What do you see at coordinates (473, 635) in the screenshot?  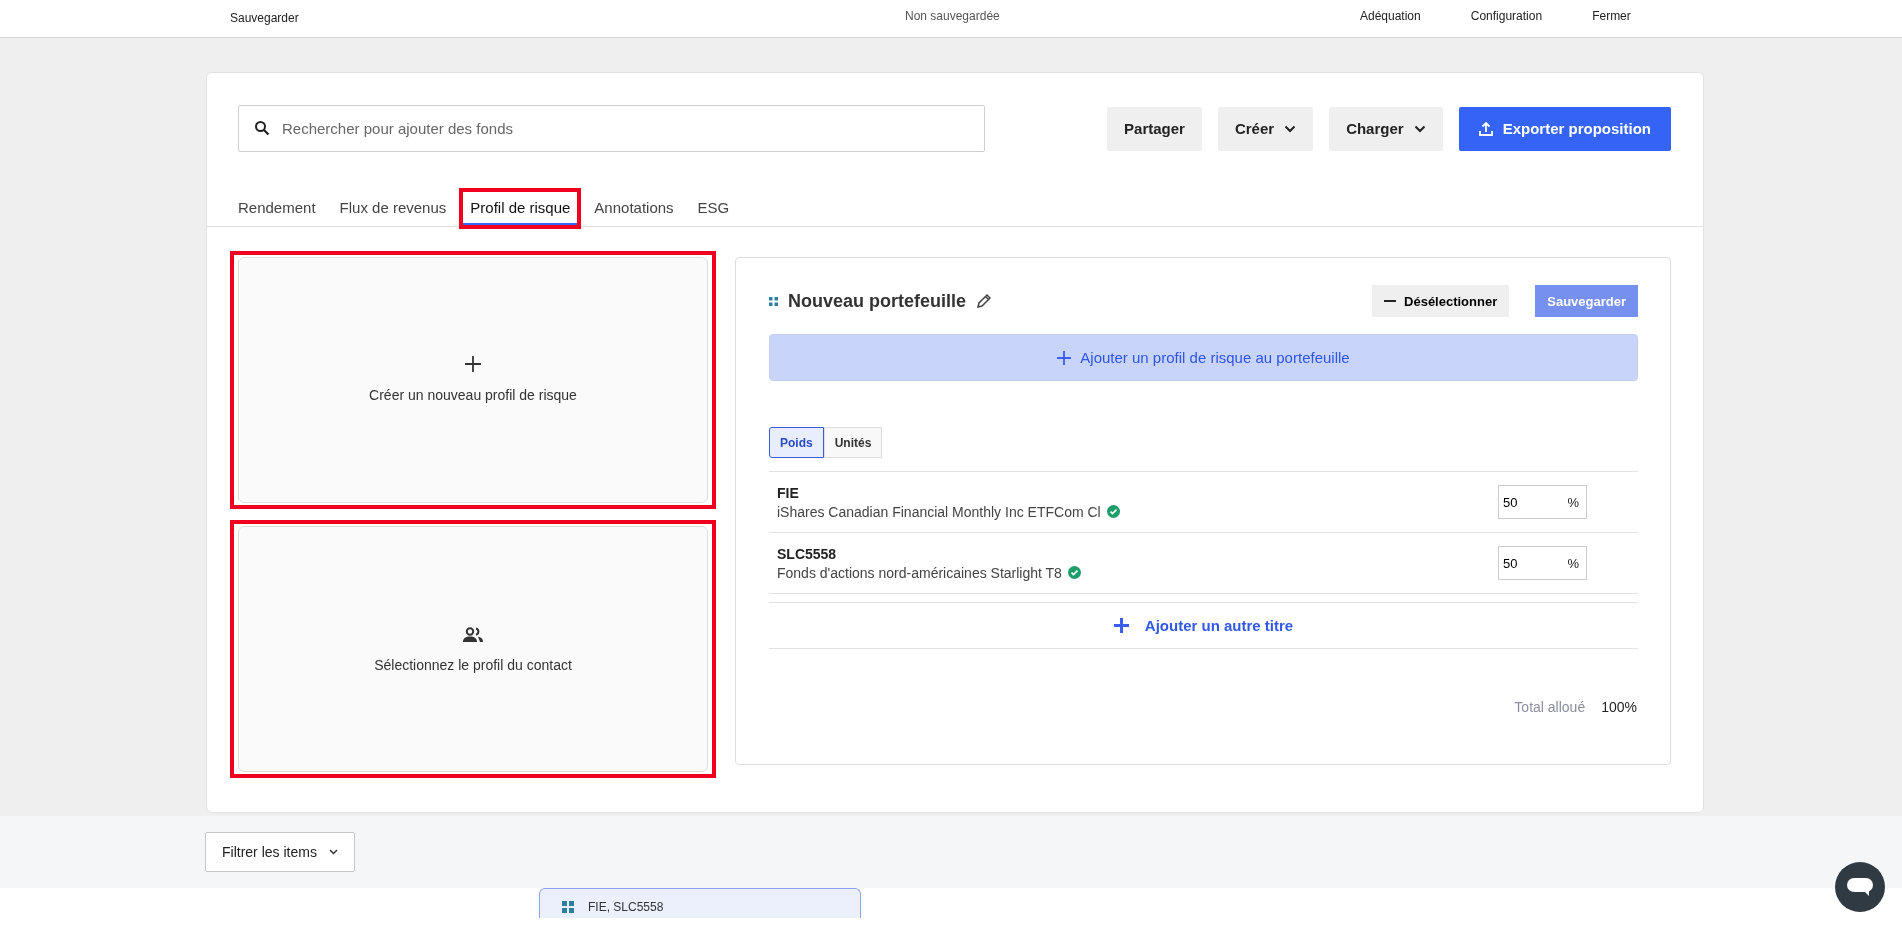 I see `people-icon` at bounding box center [473, 635].